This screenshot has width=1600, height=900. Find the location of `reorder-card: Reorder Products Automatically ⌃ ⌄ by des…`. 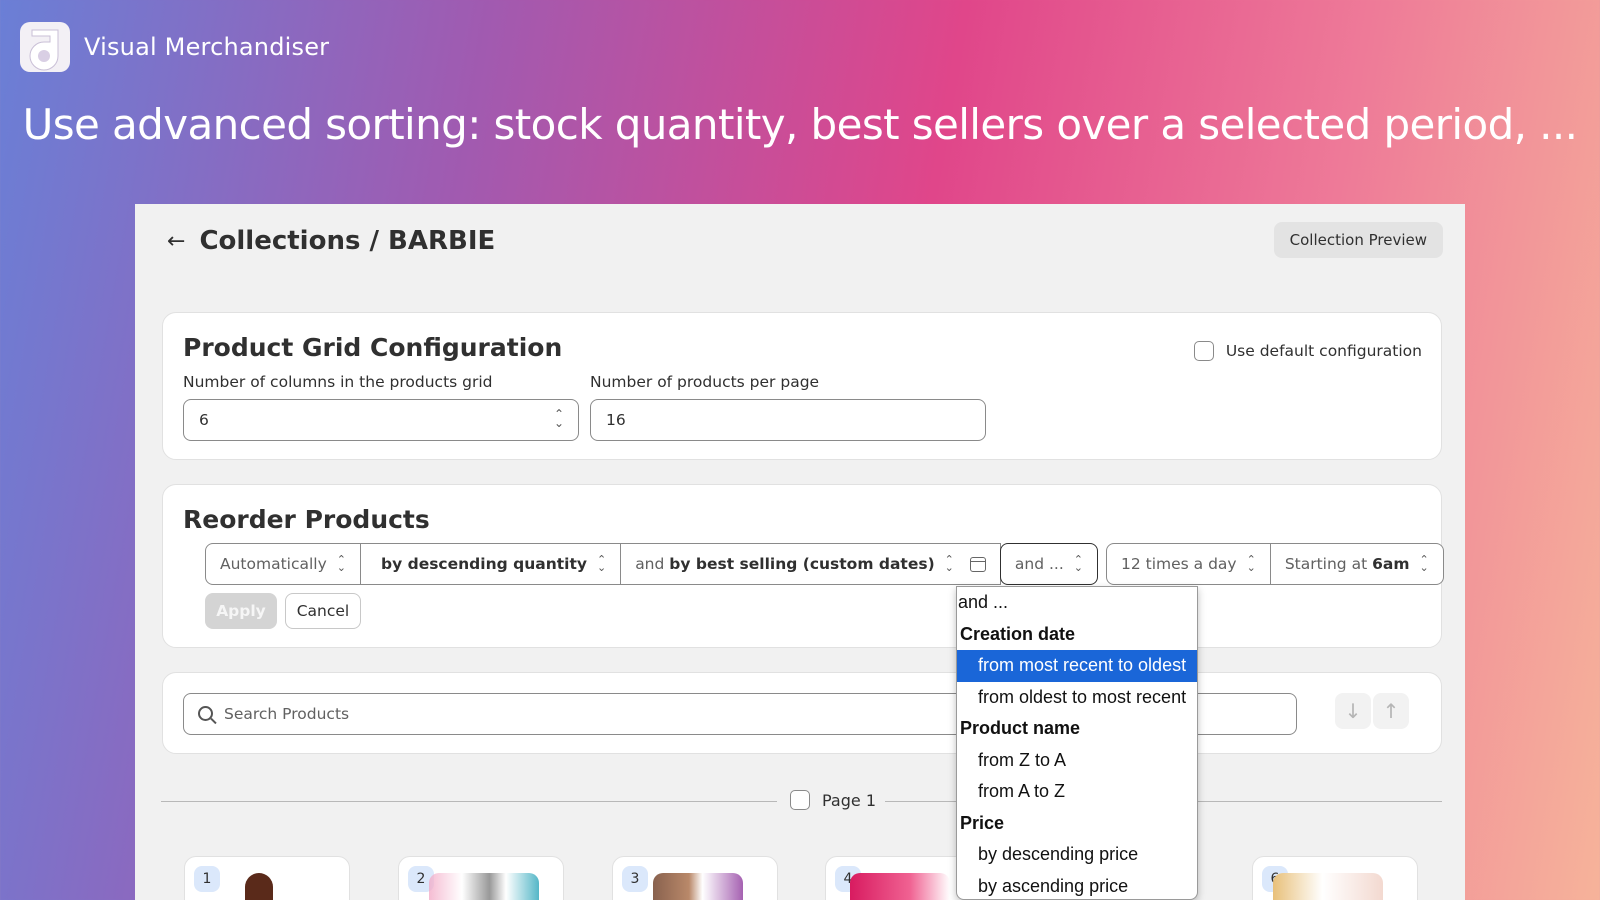

reorder-card: Reorder Products Automatically ⌃ ⌄ by des… is located at coordinates (803, 566).